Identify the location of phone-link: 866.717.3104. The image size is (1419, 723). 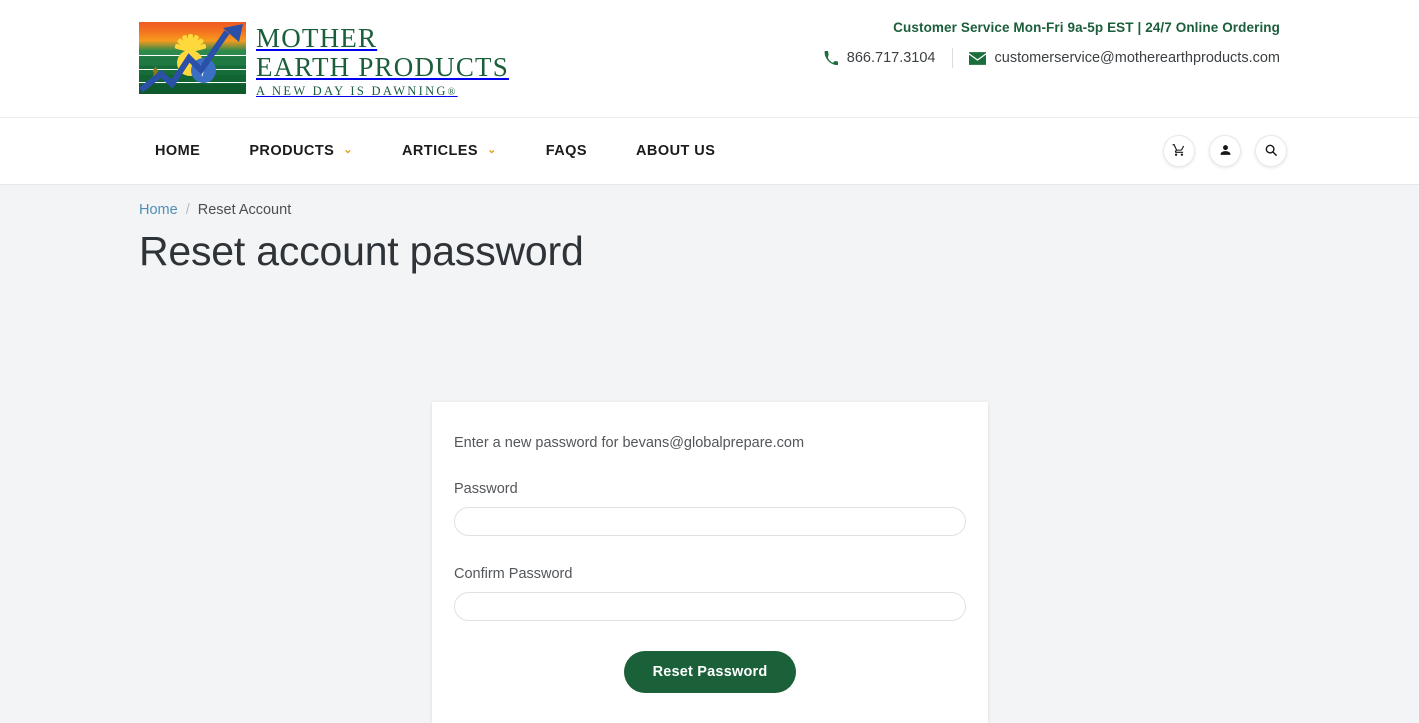
(880, 58).